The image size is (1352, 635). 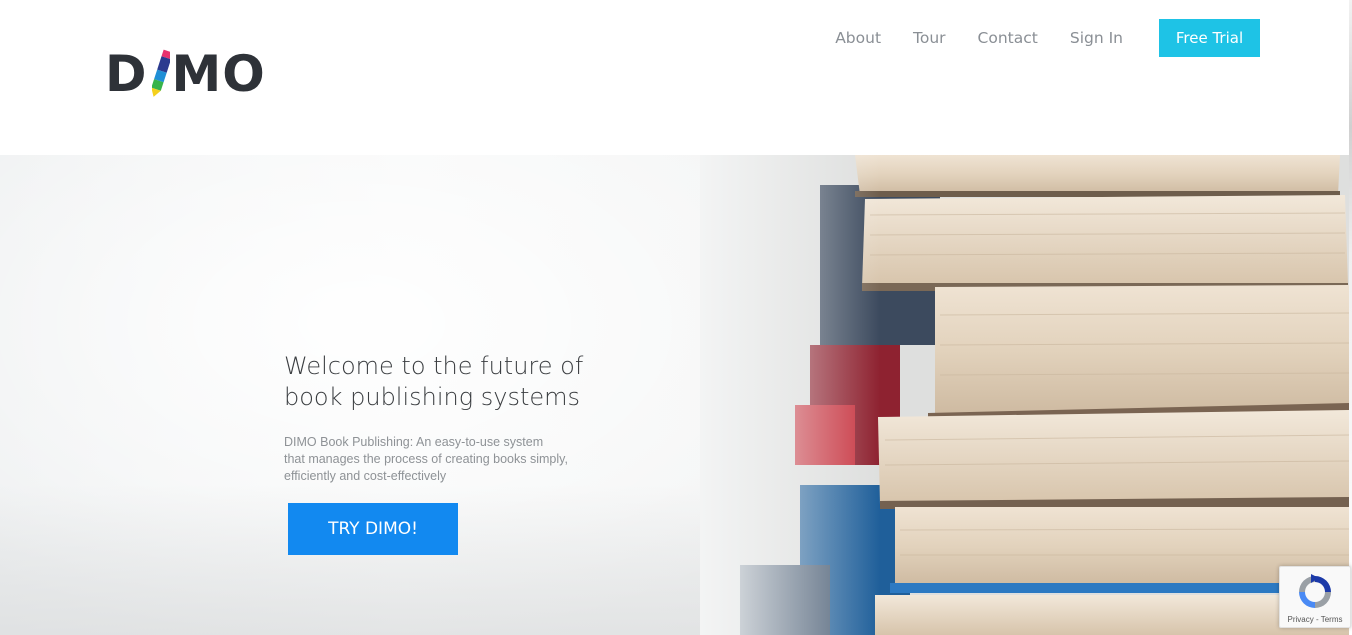 What do you see at coordinates (858, 38) in the screenshot?
I see `nav-about-link: About` at bounding box center [858, 38].